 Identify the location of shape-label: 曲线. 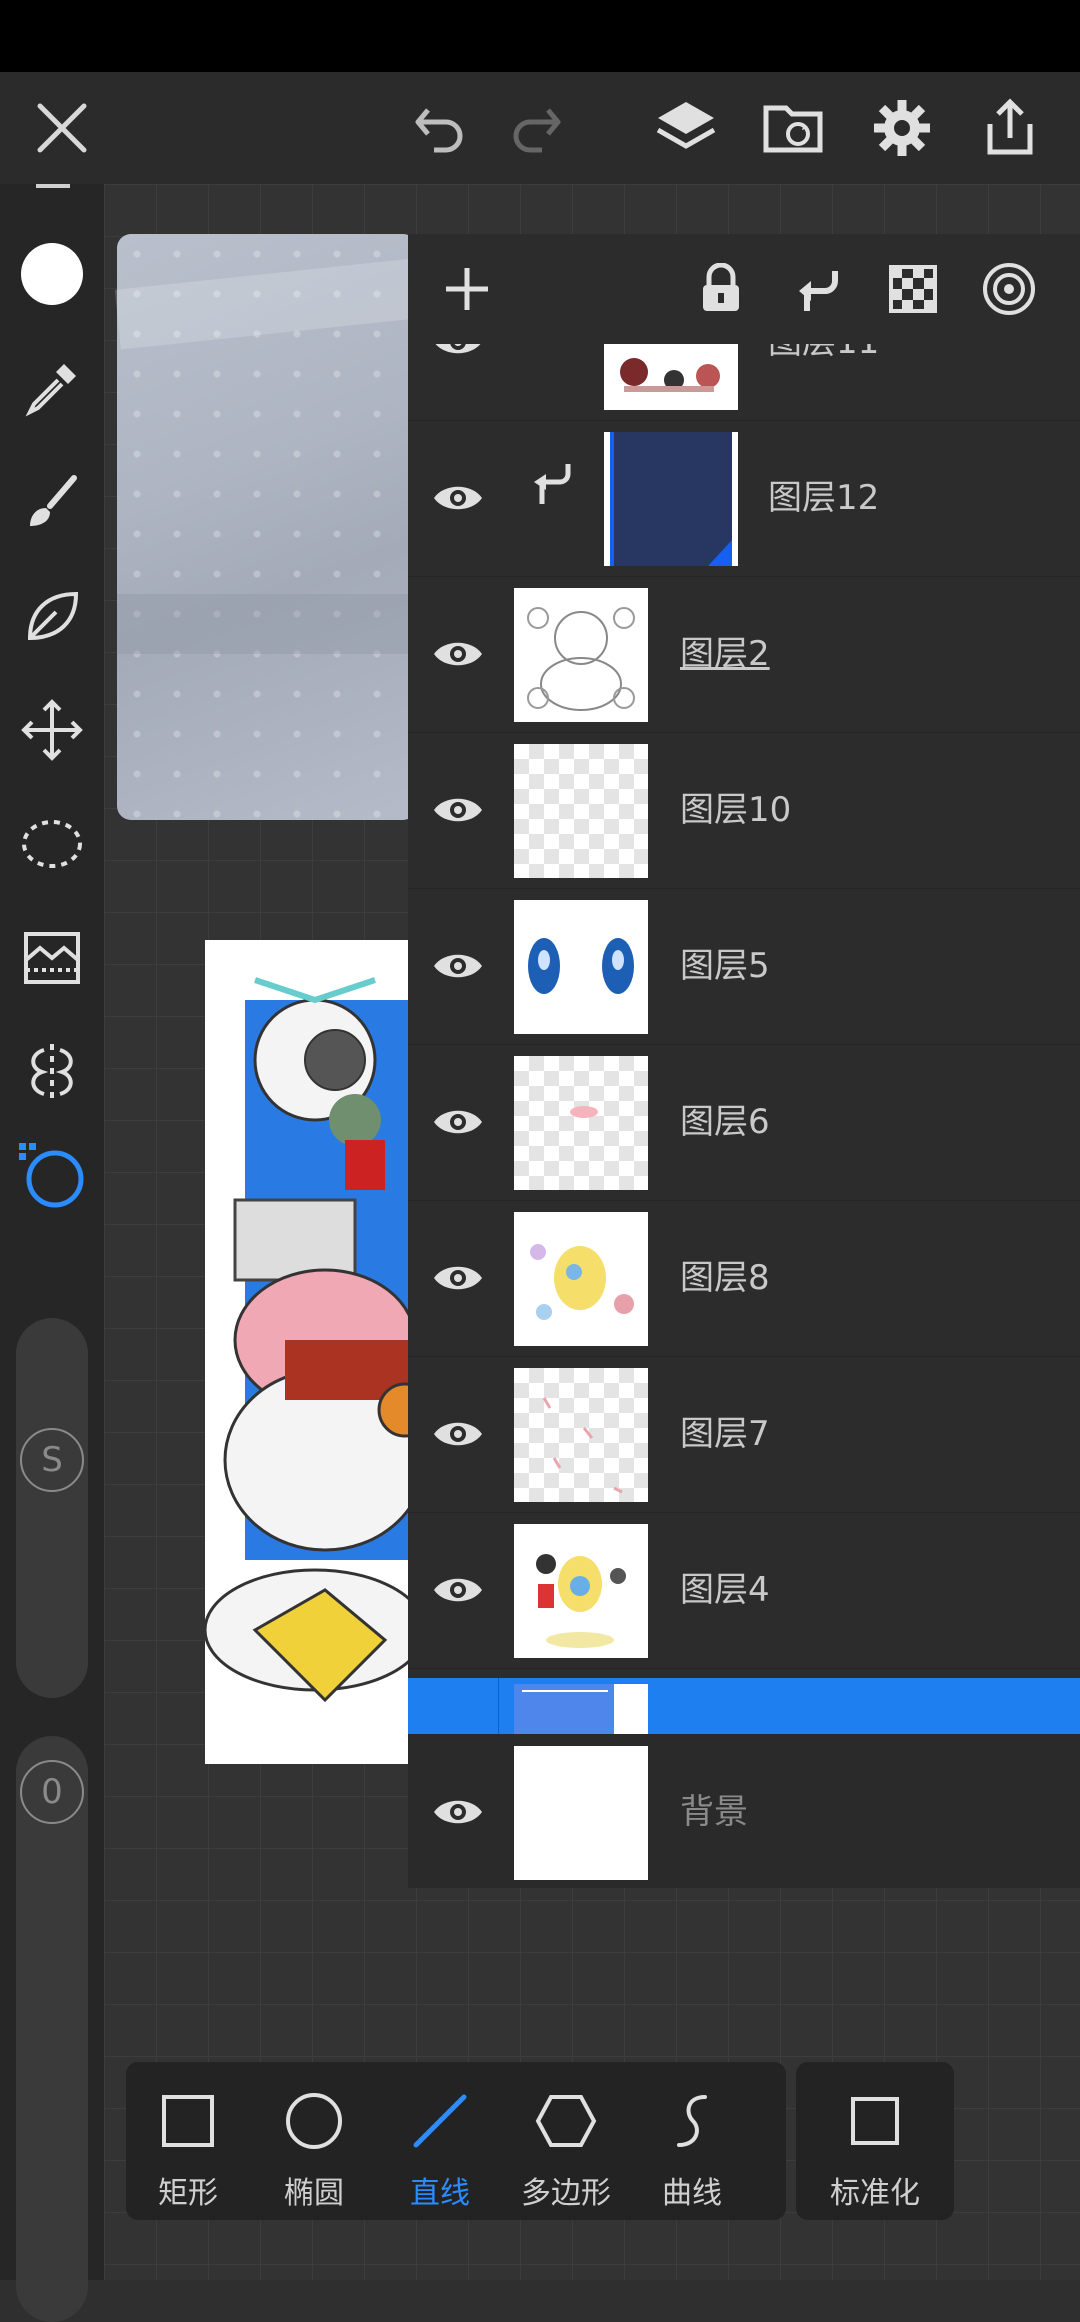
(692, 2193).